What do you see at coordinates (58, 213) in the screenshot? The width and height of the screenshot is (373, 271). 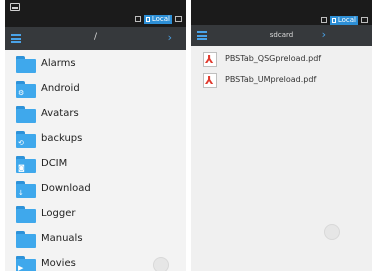 I see `folder-name: Logger` at bounding box center [58, 213].